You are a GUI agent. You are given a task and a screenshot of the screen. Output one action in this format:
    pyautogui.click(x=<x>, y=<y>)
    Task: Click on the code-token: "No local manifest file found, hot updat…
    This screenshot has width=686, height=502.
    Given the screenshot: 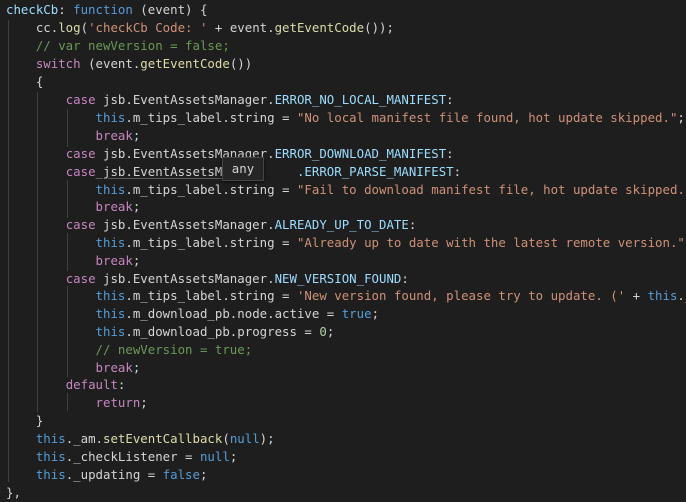 What is the action you would take?
    pyautogui.click(x=487, y=117)
    